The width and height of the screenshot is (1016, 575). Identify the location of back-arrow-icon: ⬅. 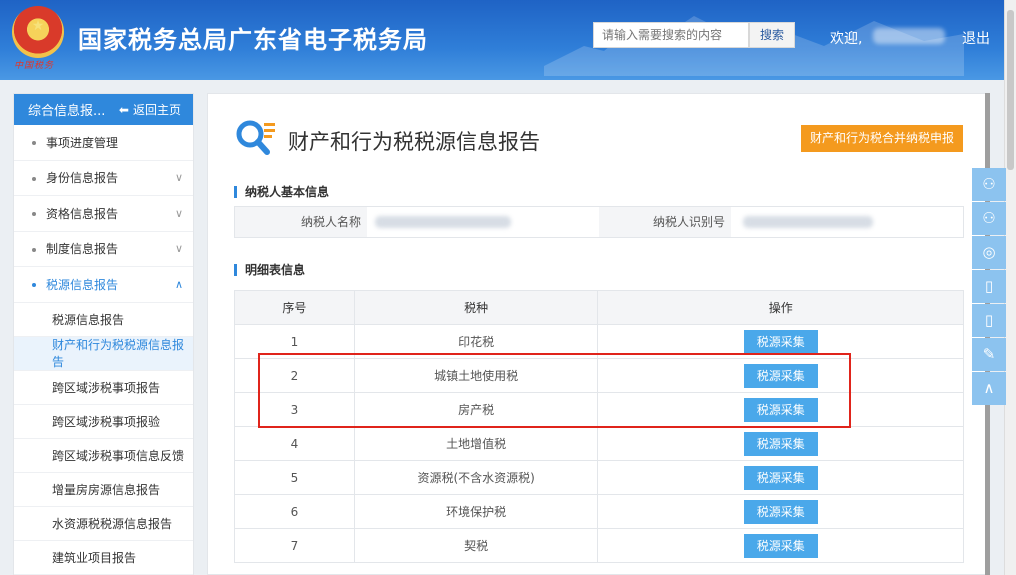
(123, 109).